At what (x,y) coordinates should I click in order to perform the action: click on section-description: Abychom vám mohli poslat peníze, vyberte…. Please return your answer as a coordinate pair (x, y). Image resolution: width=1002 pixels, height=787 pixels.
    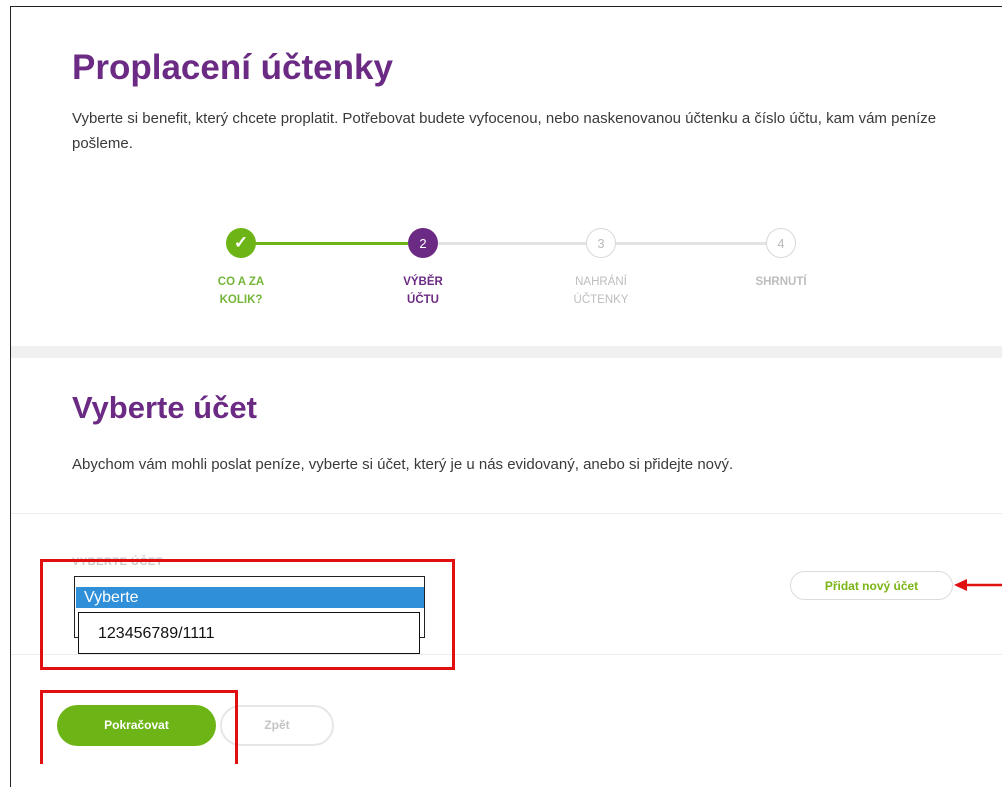
    Looking at the image, I should click on (403, 464).